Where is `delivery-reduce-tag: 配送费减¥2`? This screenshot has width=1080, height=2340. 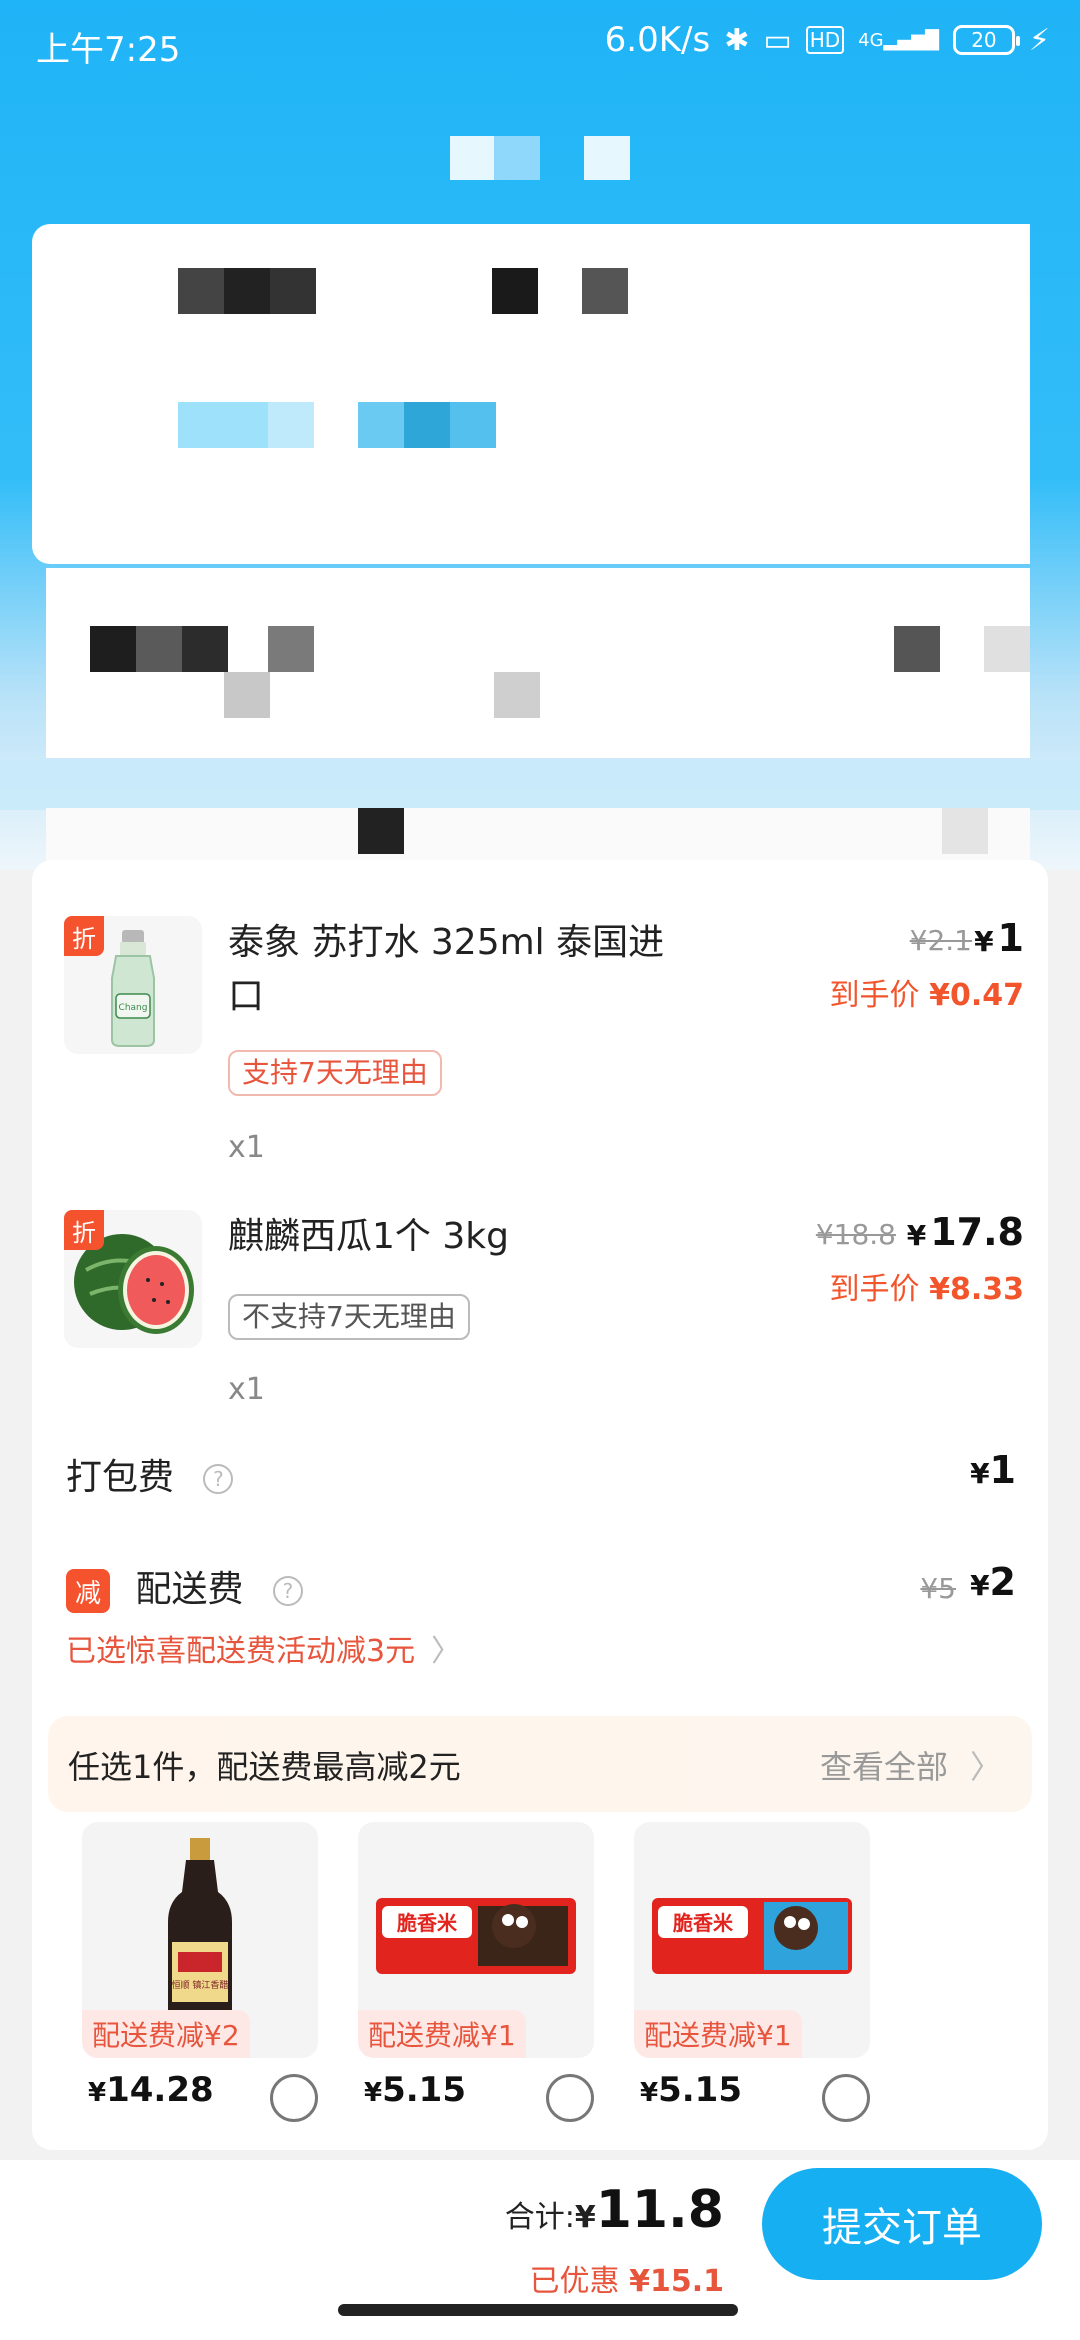 delivery-reduce-tag: 配送费减¥2 is located at coordinates (166, 2034).